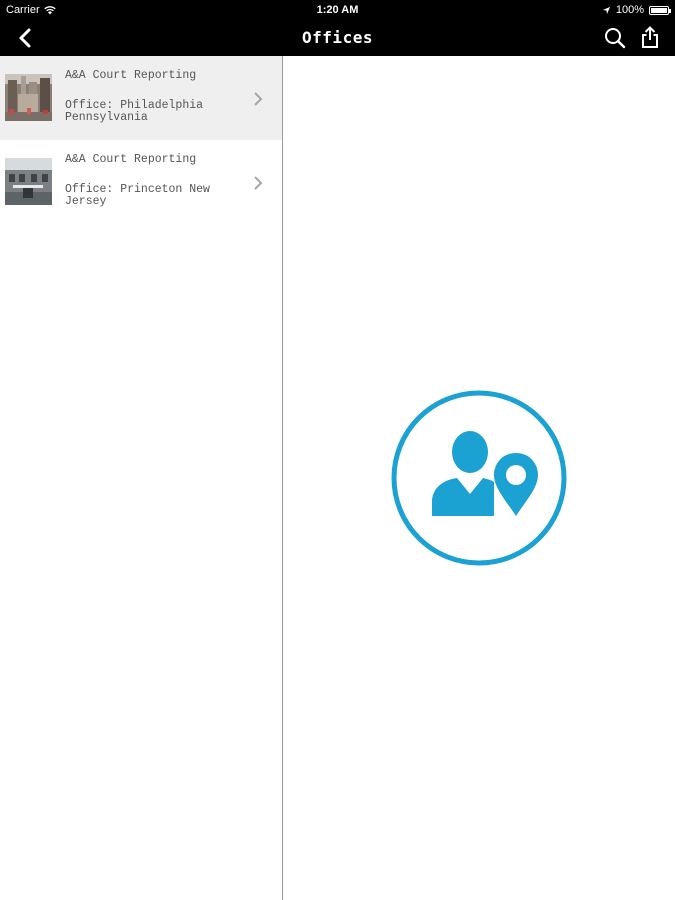 Image resolution: width=675 pixels, height=900 pixels. I want to click on battery-icon, so click(660, 10).